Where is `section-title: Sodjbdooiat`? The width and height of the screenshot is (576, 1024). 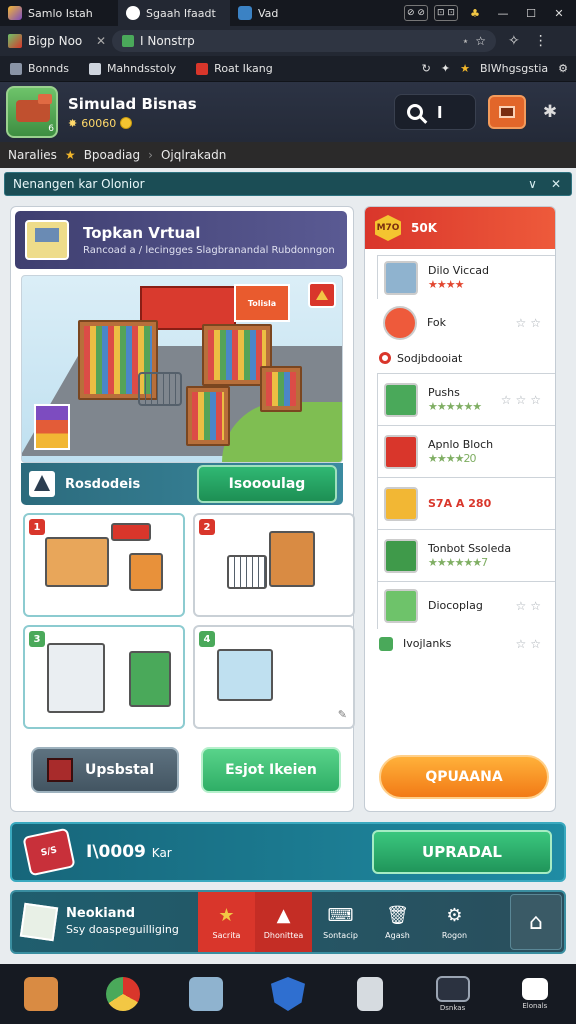
section-title: Sodjbdooiat is located at coordinates (430, 358).